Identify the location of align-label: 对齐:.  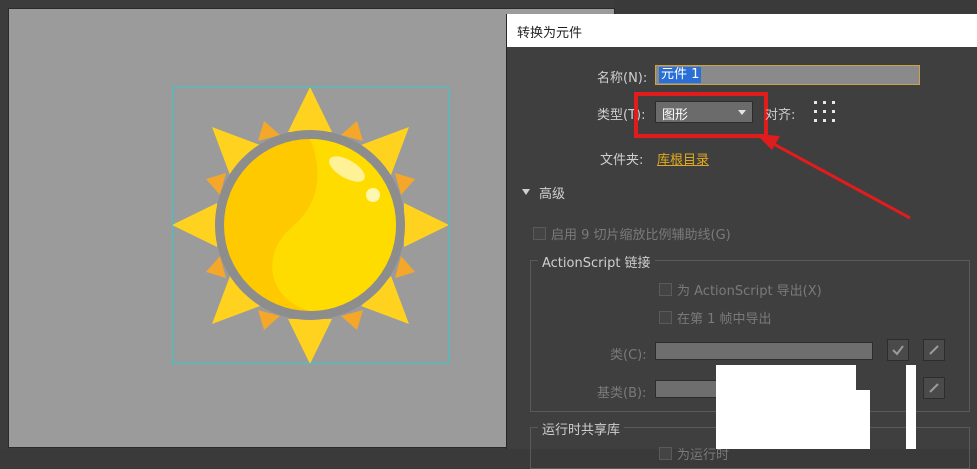
(780, 115).